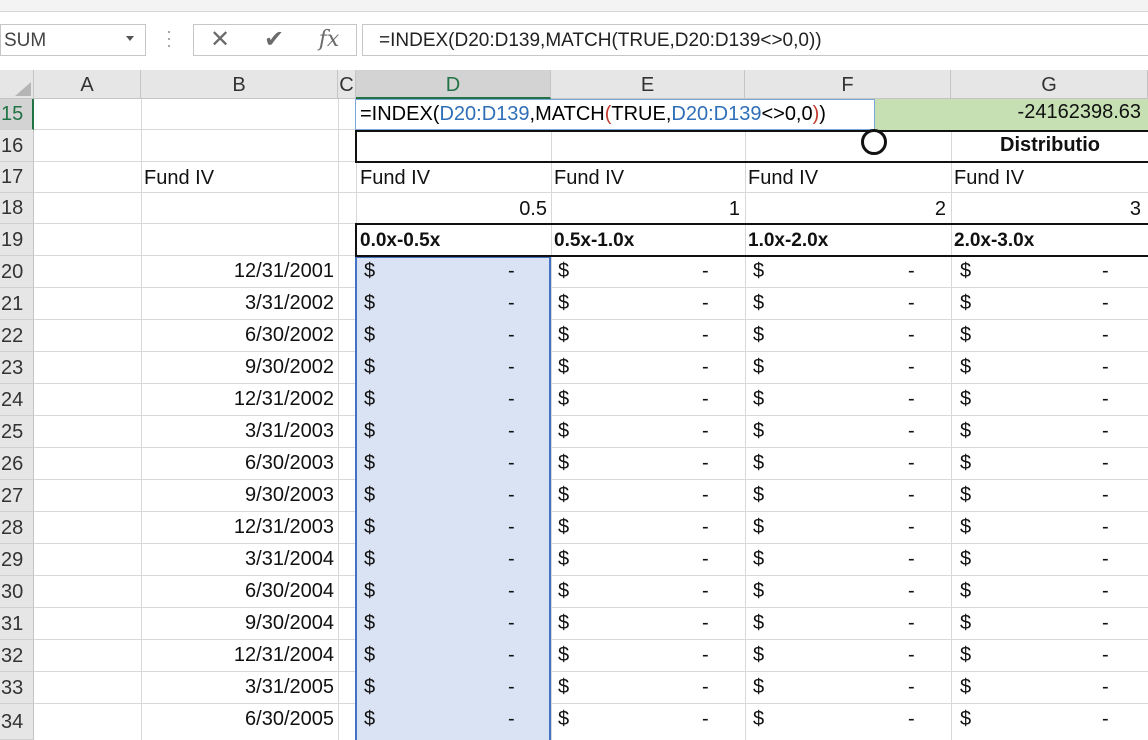 This screenshot has height=740, width=1148. I want to click on cell-date: 9/30/2003, so click(239, 495).